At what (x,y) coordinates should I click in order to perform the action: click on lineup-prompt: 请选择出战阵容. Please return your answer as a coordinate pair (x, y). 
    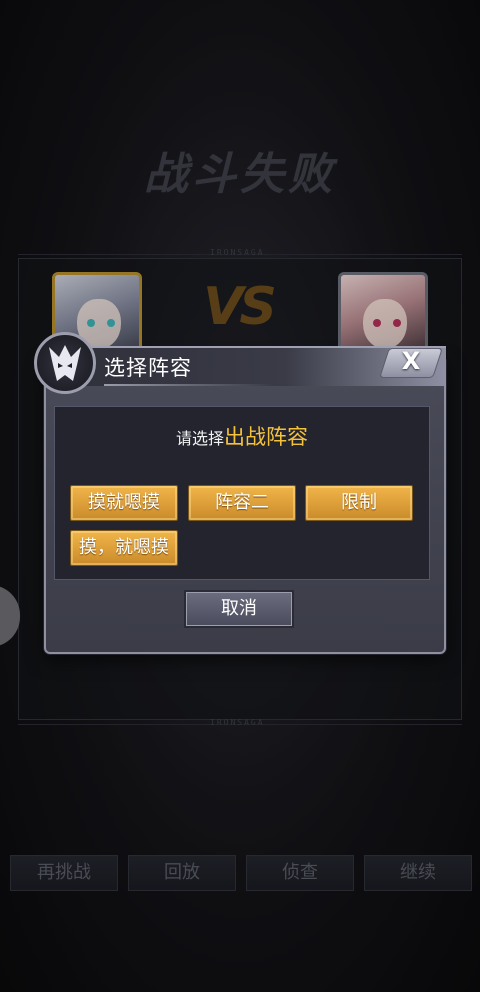
    Looking at the image, I should click on (242, 438).